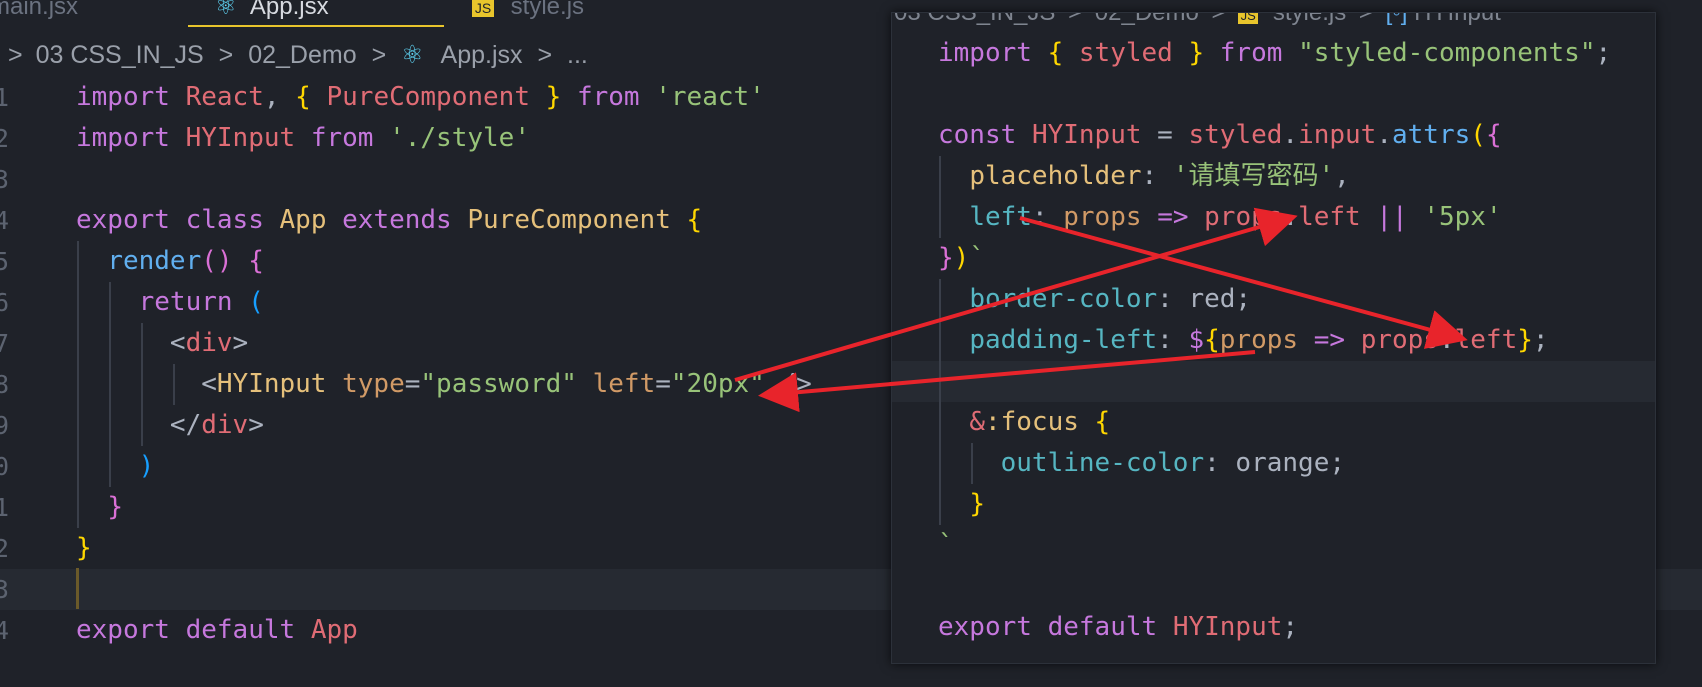 Image resolution: width=1702 pixels, height=687 pixels. Describe the element at coordinates (450, 425) in the screenshot. I see `code-line: 9 </div>` at that location.